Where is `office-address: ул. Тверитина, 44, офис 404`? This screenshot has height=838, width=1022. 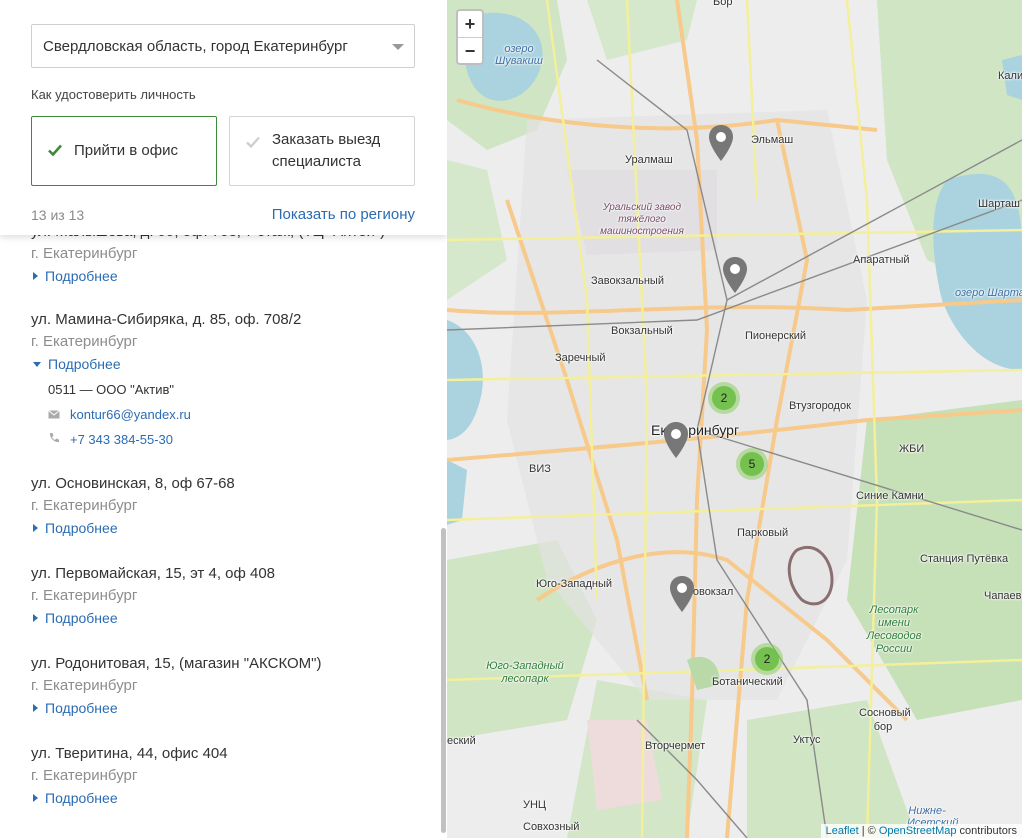
office-address: ул. Тверитина, 44, офис 404 is located at coordinates (129, 753).